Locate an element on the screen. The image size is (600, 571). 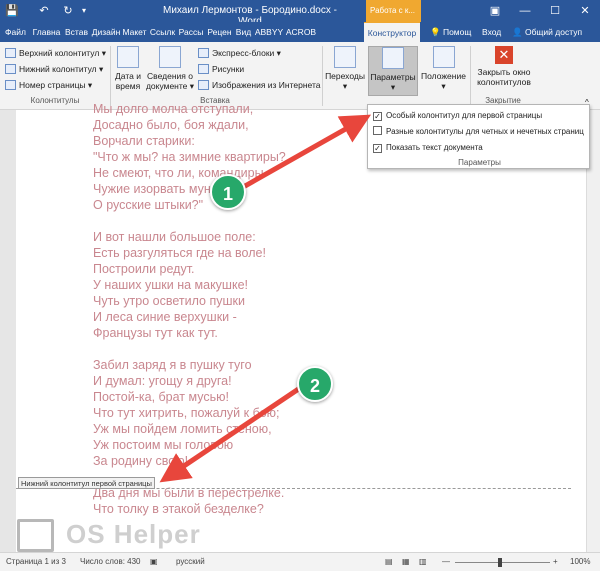
tab-file: Файл is located at coordinates (15, 32).